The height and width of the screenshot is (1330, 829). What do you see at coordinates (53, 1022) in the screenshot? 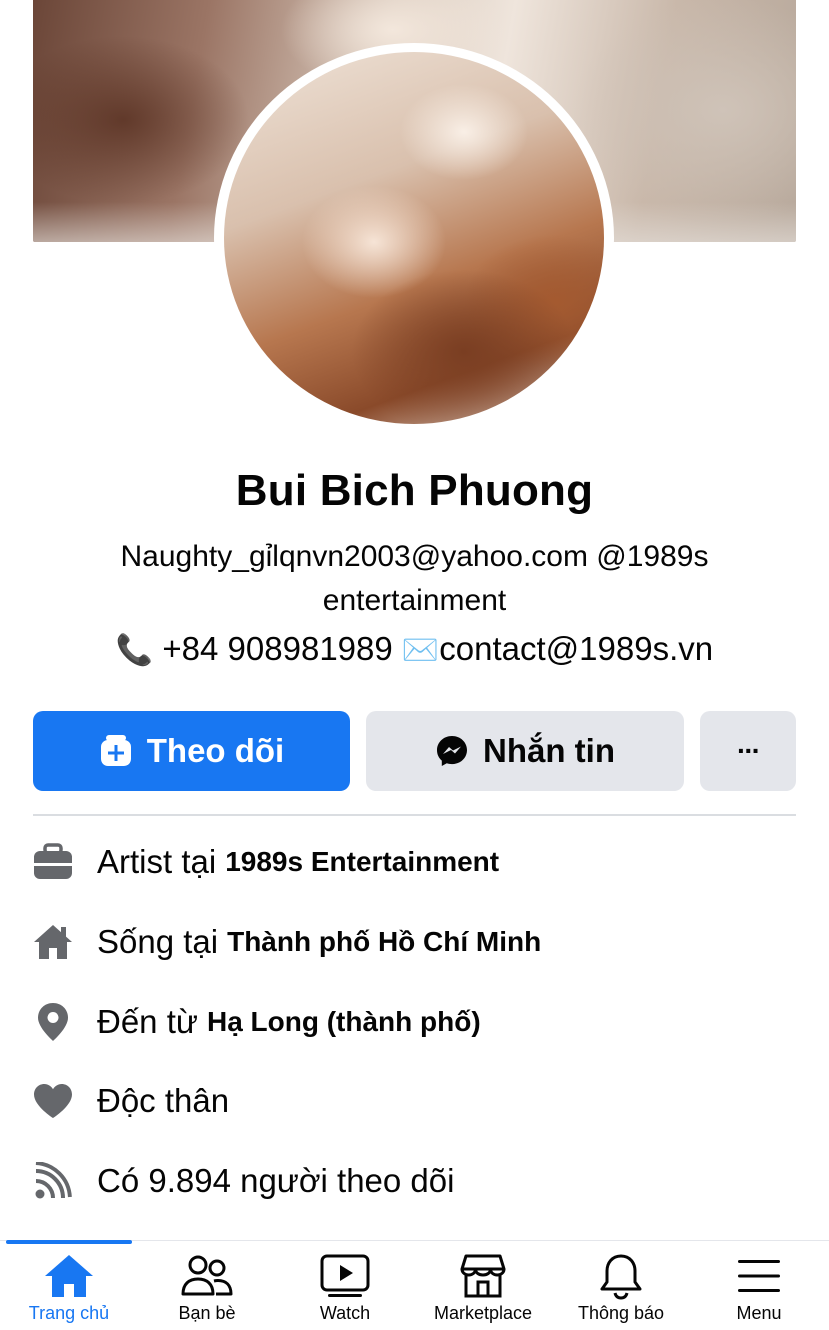
I see `location-pin-icon` at bounding box center [53, 1022].